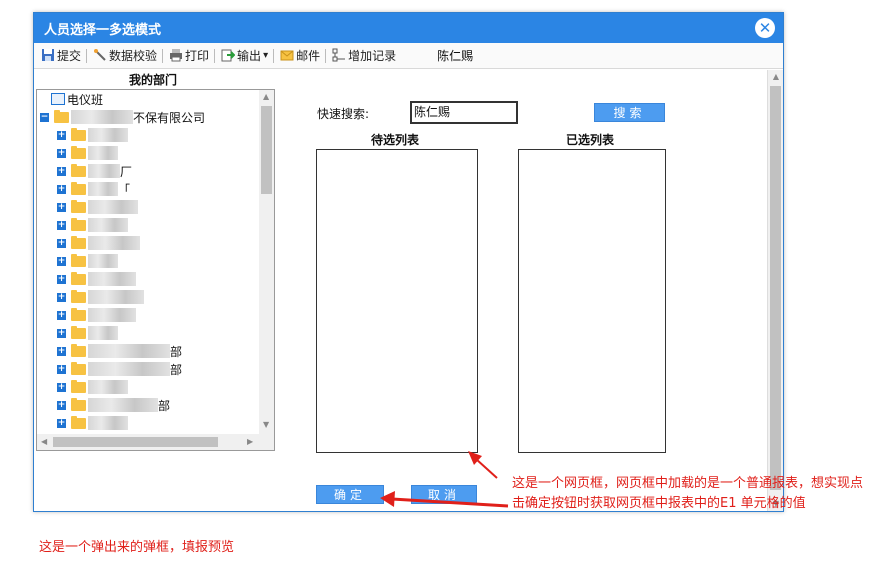 The width and height of the screenshot is (876, 567). I want to click on selected-list-title: 已选列表, so click(590, 140).